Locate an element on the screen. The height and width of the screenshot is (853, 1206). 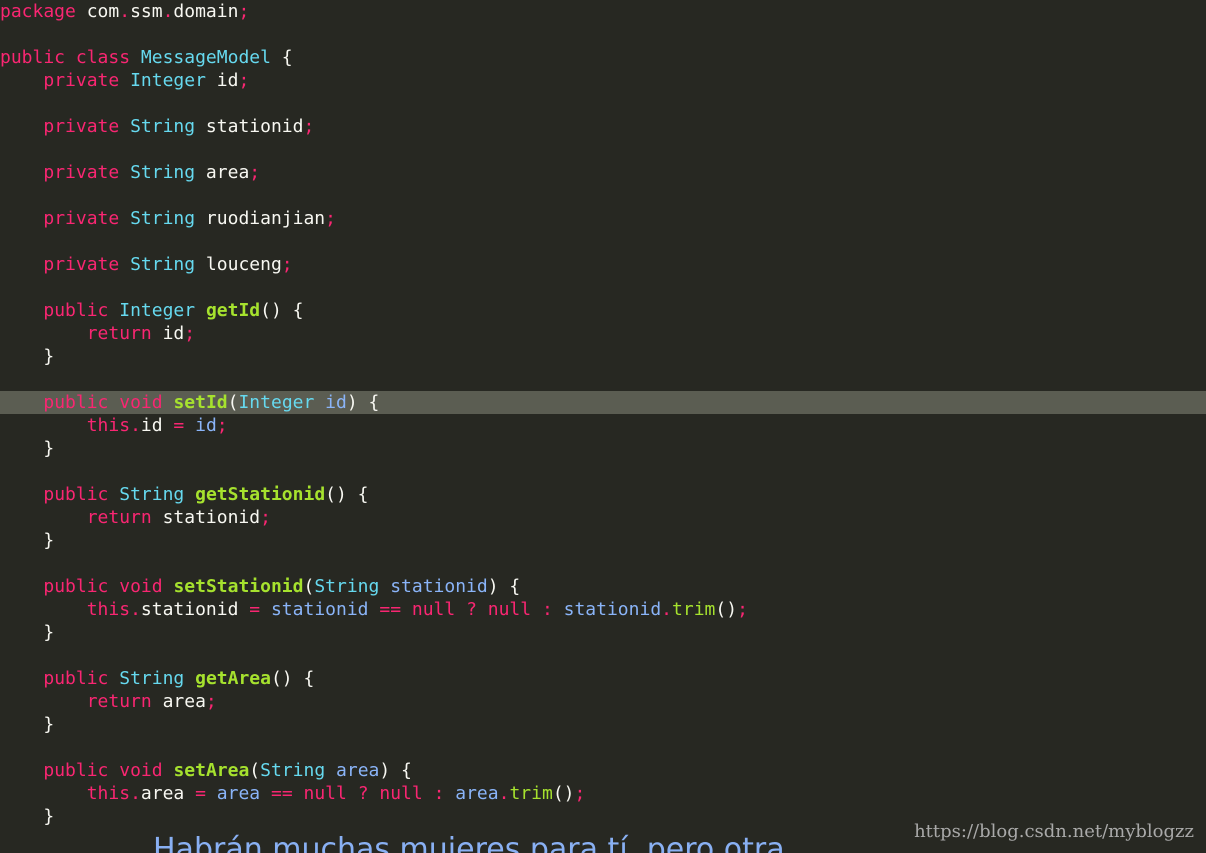
code-line: public Integer getId() { is located at coordinates (603, 310).